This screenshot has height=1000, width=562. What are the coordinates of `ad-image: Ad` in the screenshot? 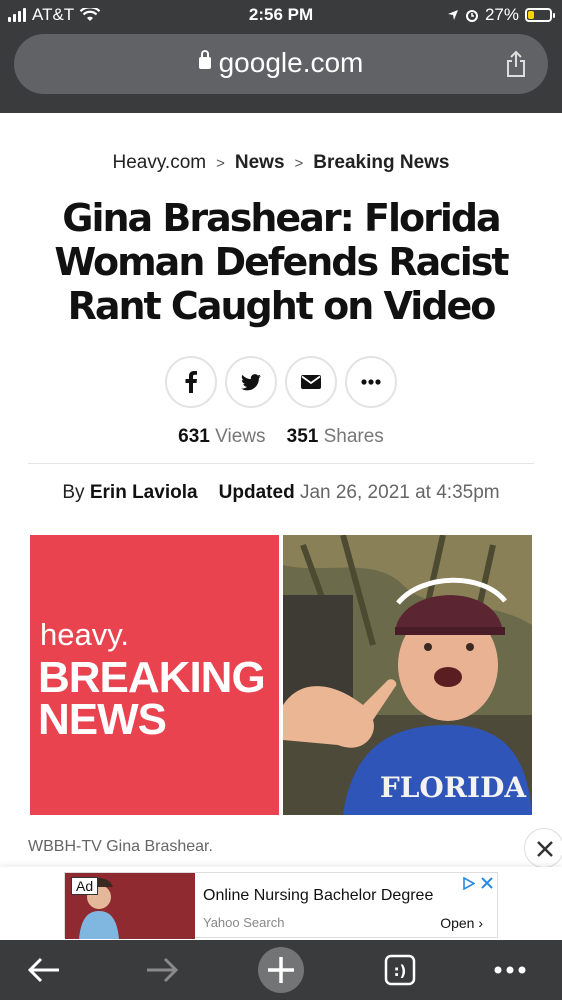 It's located at (130, 906).